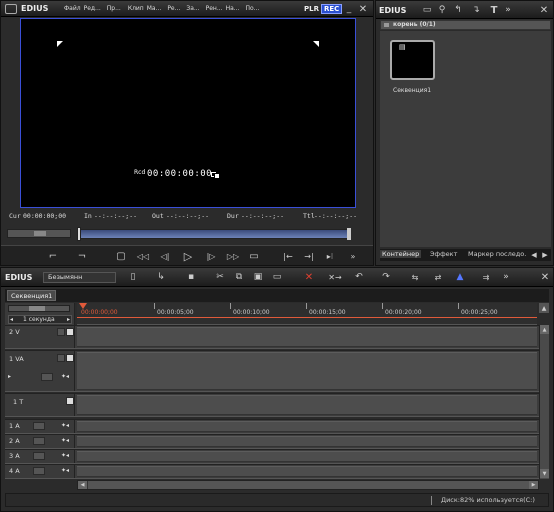 The height and width of the screenshot is (512, 554). Describe the element at coordinates (307, 405) in the screenshot. I see `track-1t-lane` at that location.